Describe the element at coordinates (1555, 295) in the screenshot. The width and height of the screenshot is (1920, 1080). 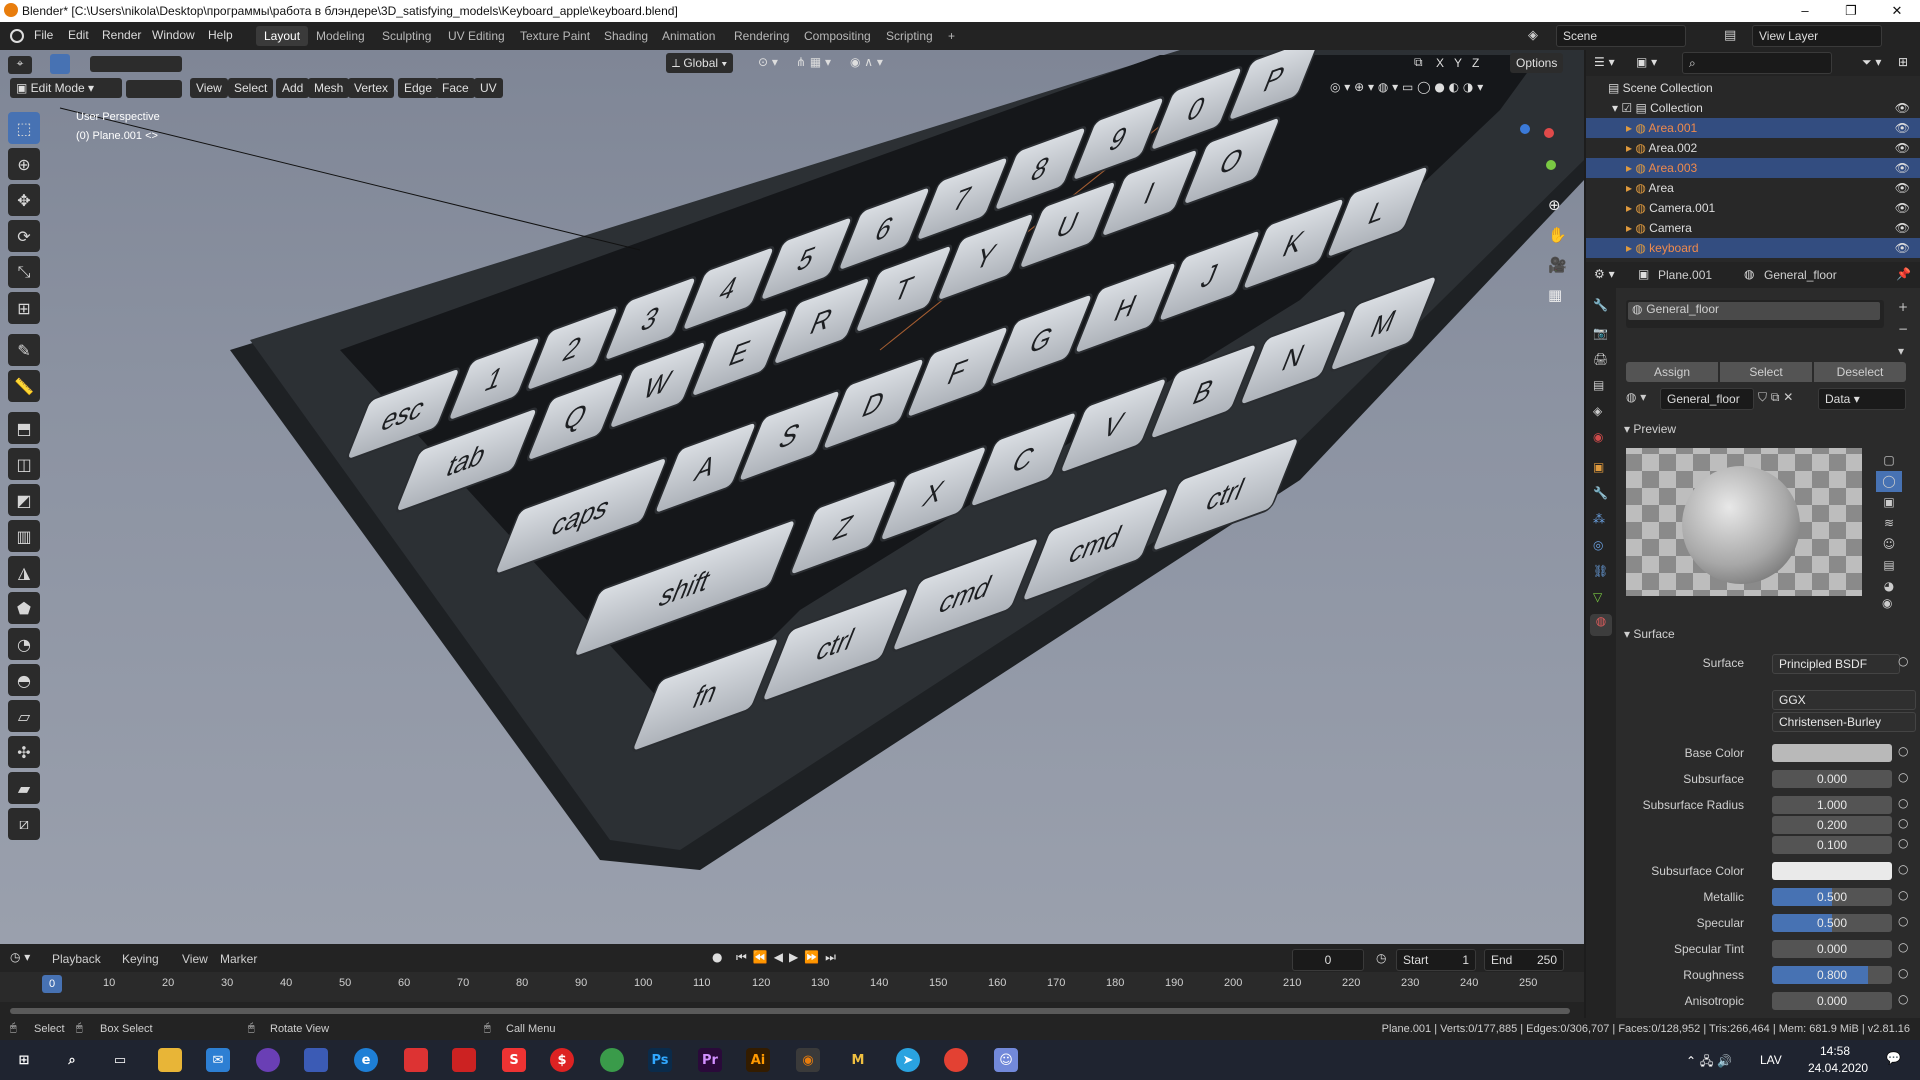
I see `ortho-toggle-icon: ▦` at that location.